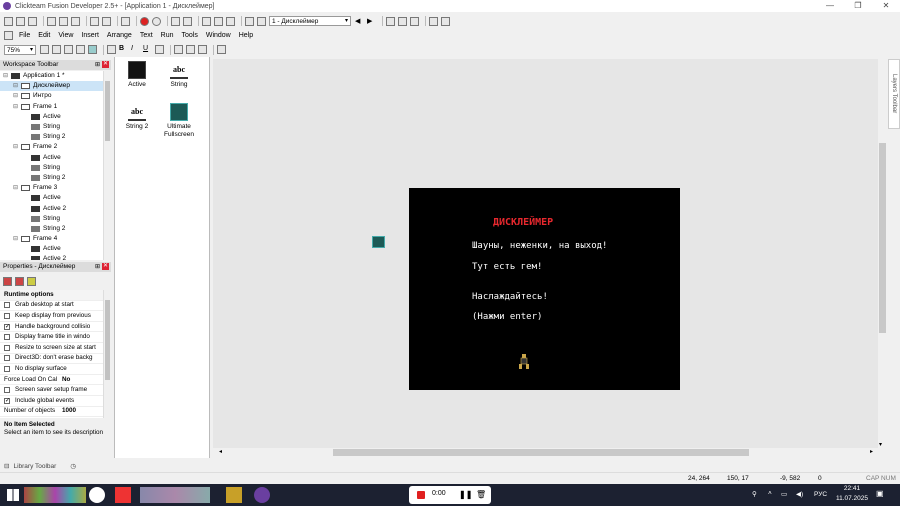 Image resolution: width=900 pixels, height=506 pixels. Describe the element at coordinates (20, 21) in the screenshot. I see `open-icon` at that location.